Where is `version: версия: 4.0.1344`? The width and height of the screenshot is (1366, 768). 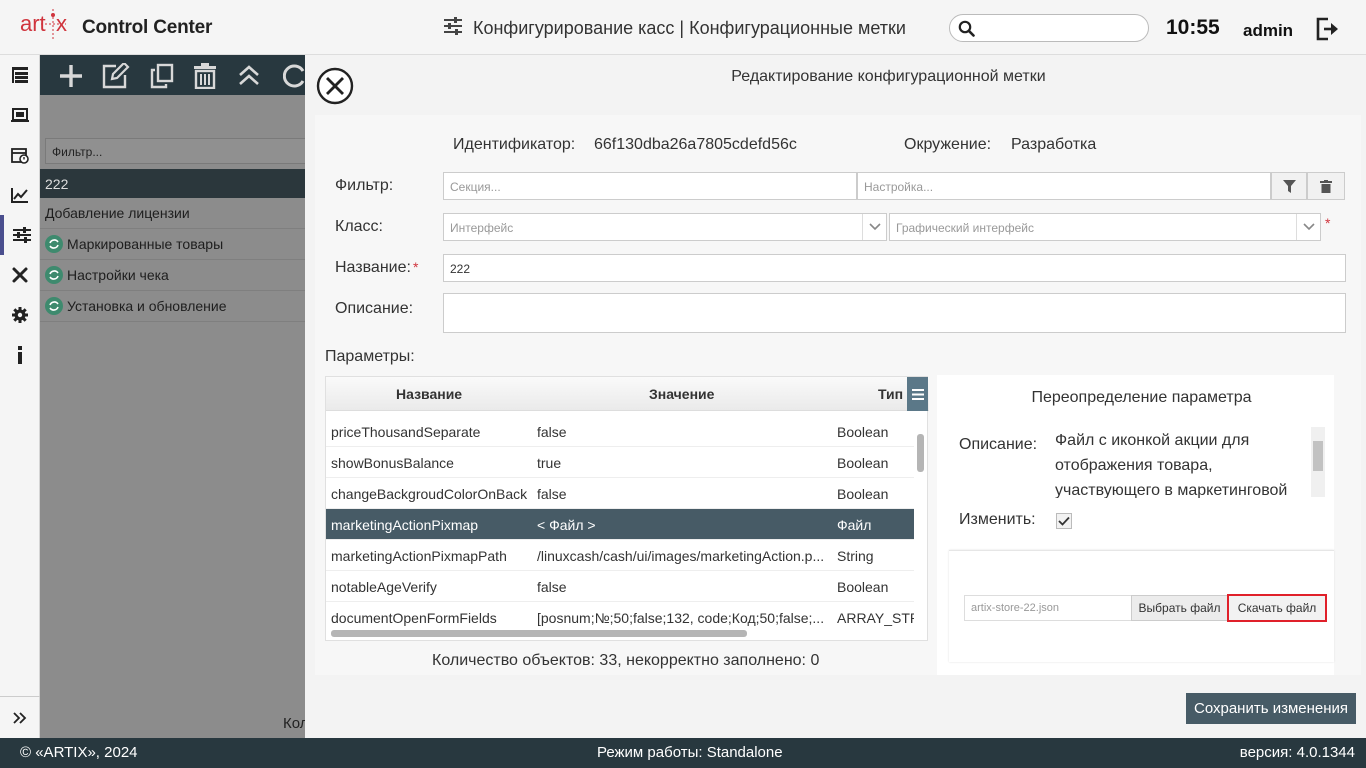 version: версия: 4.0.1344 is located at coordinates (1297, 752).